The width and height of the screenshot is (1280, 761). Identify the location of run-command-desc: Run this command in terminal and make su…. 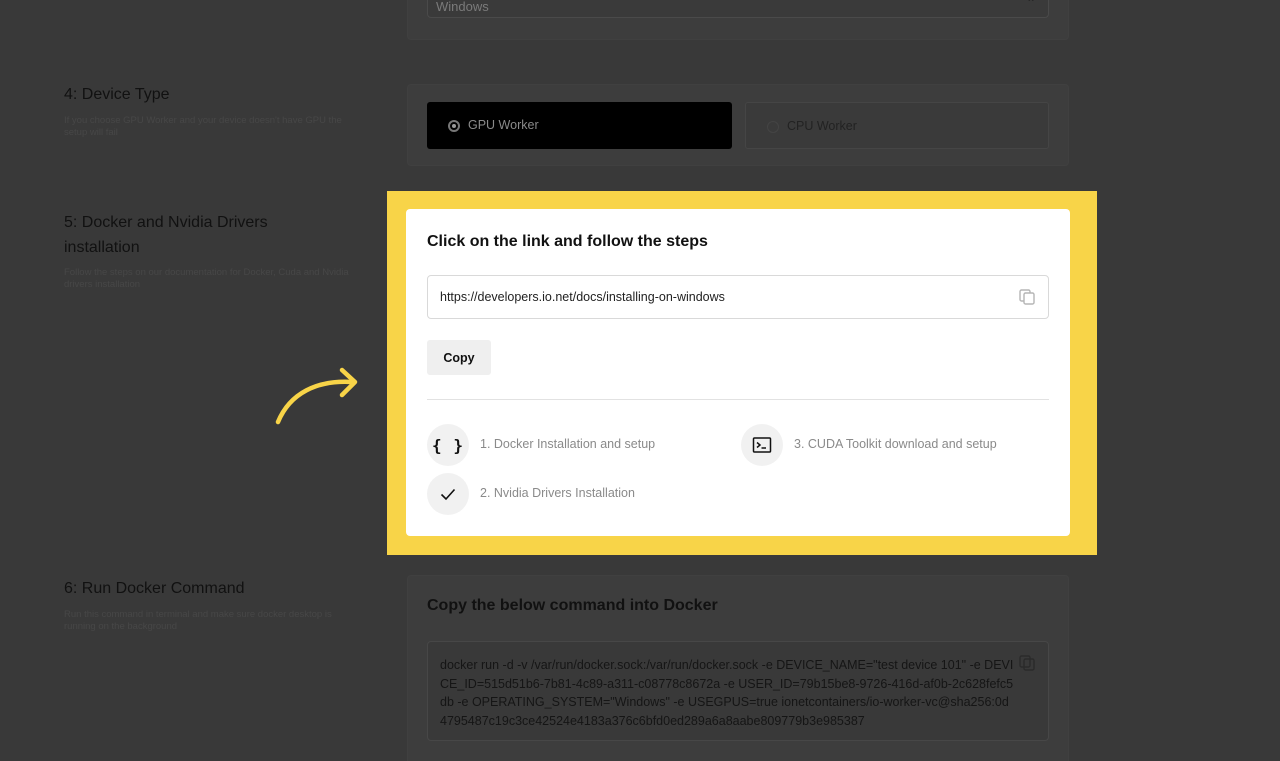
(198, 620).